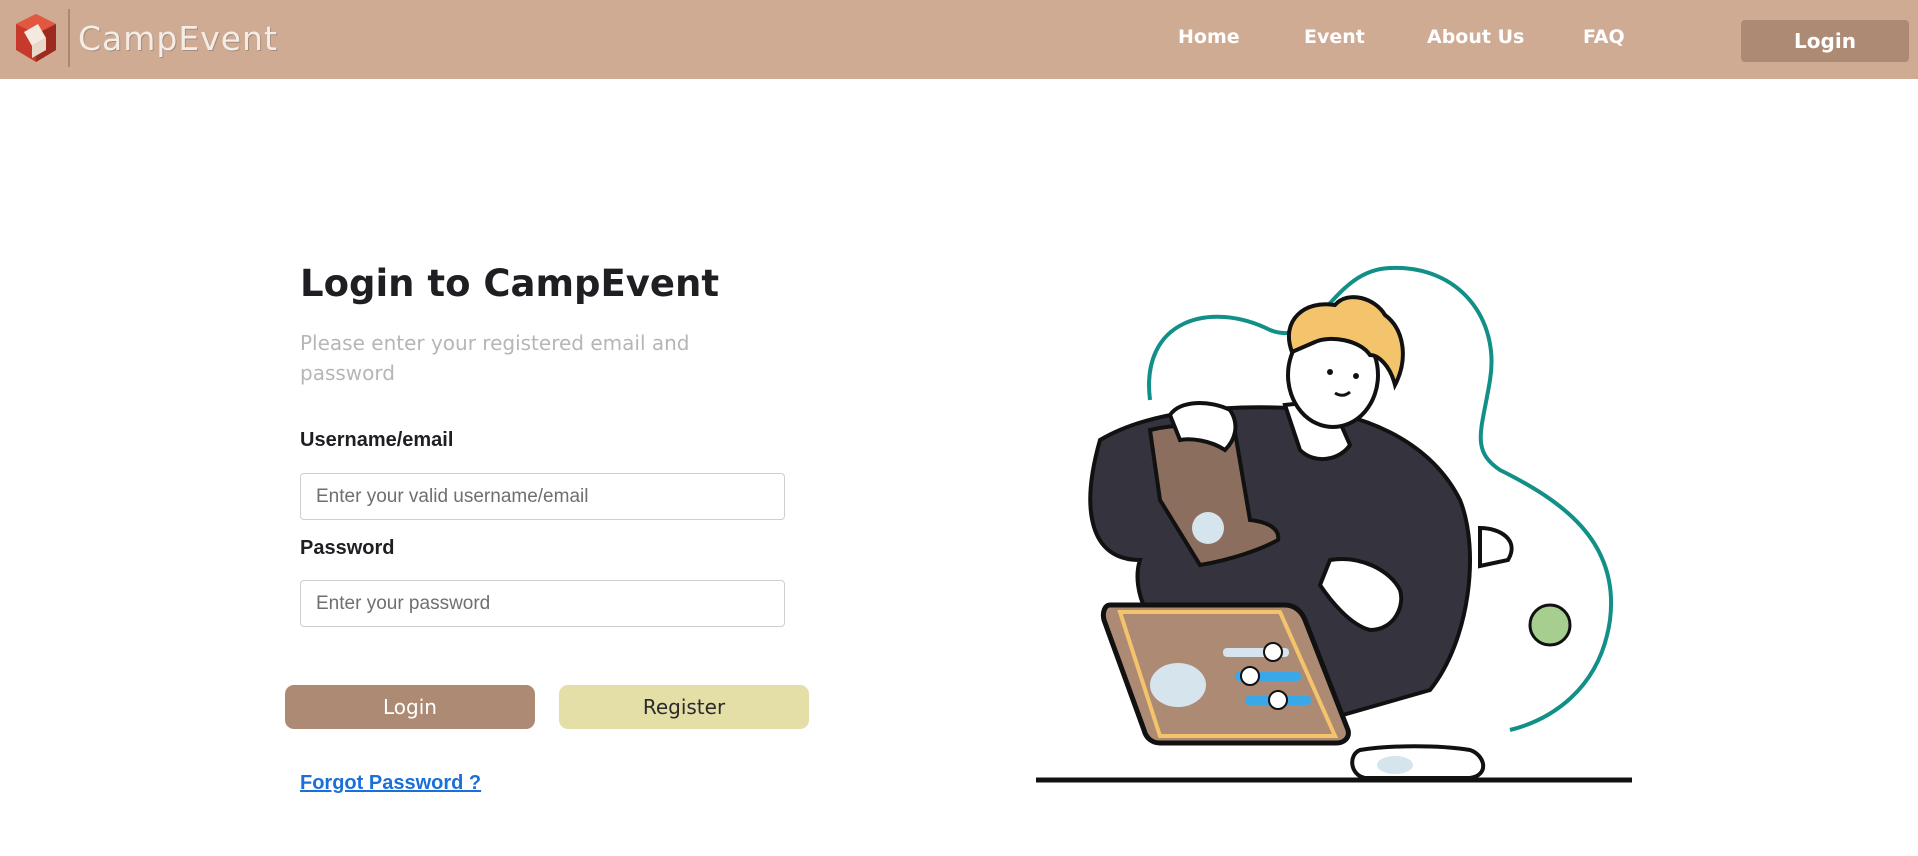  I want to click on navbar: CampEvent Home Event About Us FAQ Login, so click(959, 39).